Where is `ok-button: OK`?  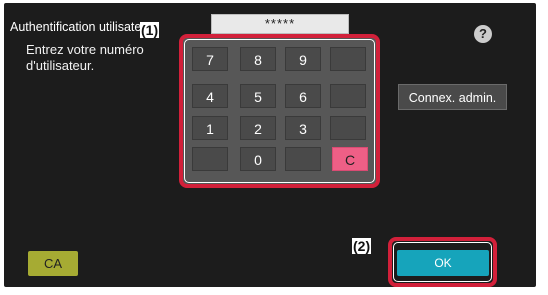 ok-button: OK is located at coordinates (443, 263).